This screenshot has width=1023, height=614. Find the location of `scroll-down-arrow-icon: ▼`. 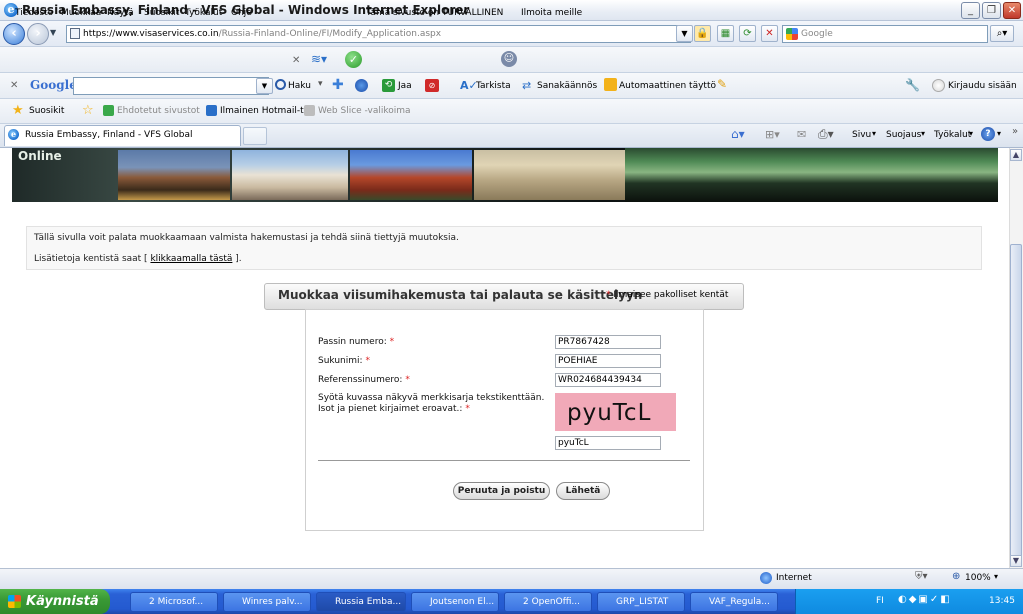

scroll-down-arrow-icon: ▼ is located at coordinates (1016, 561).